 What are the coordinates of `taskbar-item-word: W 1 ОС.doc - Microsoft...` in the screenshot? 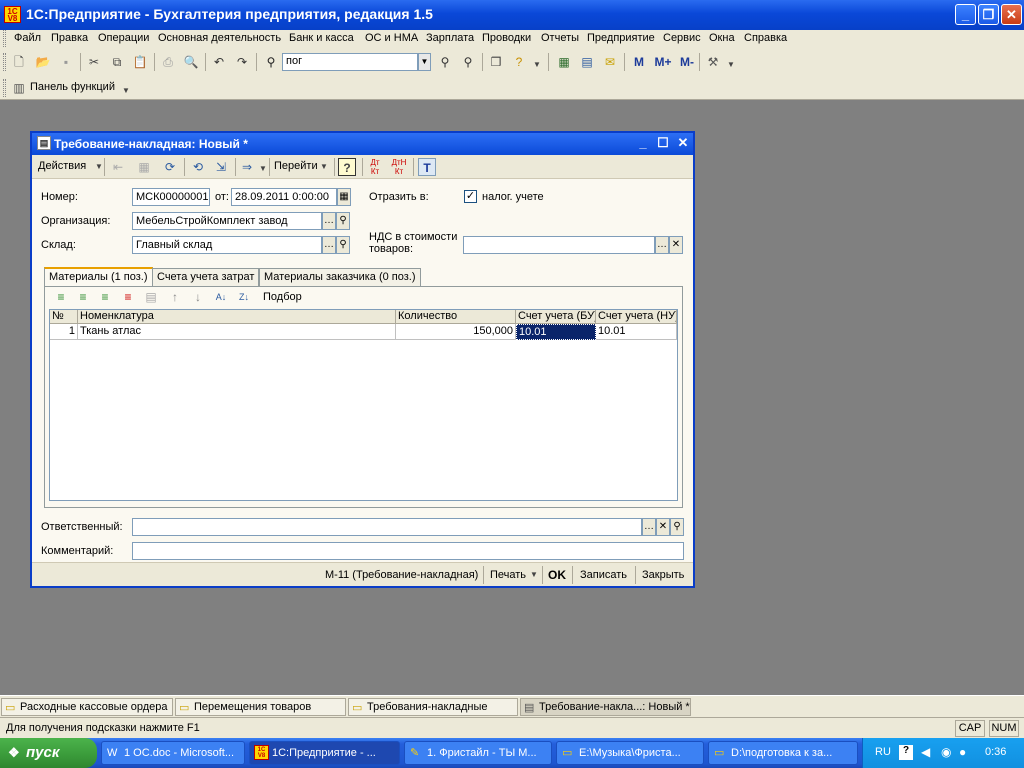 It's located at (173, 753).